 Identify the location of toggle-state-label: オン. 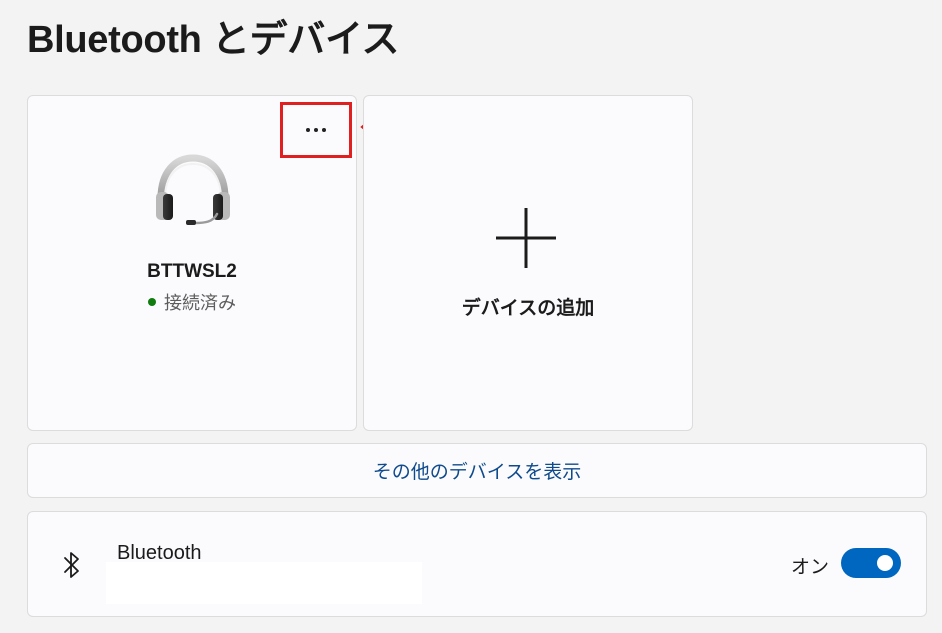
(810, 567).